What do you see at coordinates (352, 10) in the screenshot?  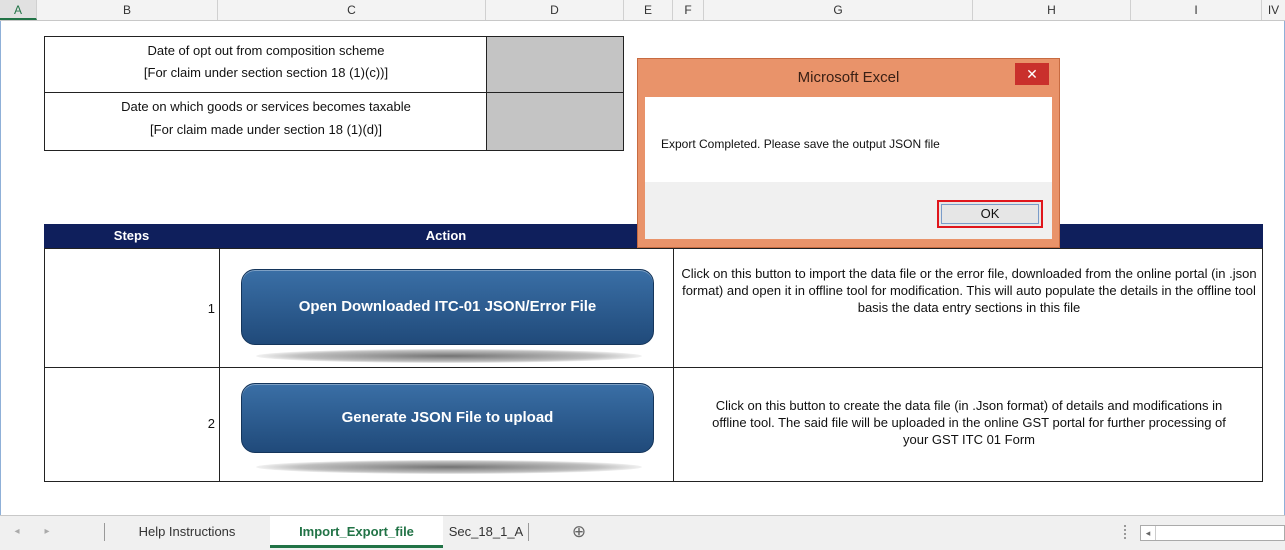 I see `column-header-c: C` at bounding box center [352, 10].